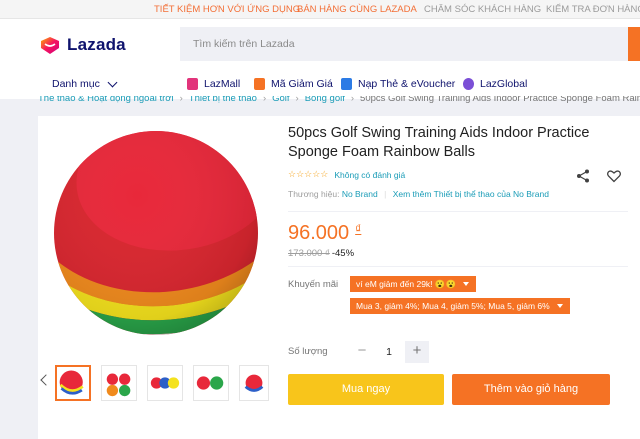 The image size is (640, 439). What do you see at coordinates (366, 389) in the screenshot?
I see `buy-now-button: Mua ngay` at bounding box center [366, 389].